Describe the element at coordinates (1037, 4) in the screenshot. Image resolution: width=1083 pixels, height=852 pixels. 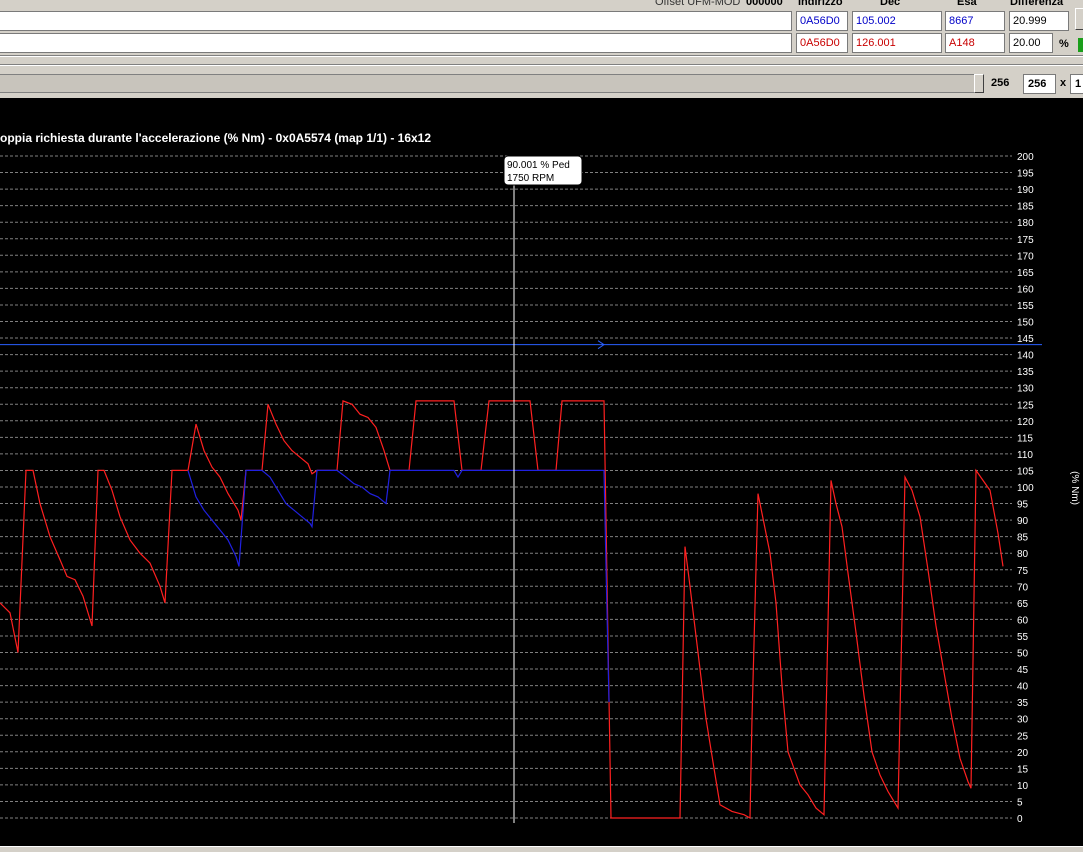
I see `col-header-differenza: Differenza` at that location.